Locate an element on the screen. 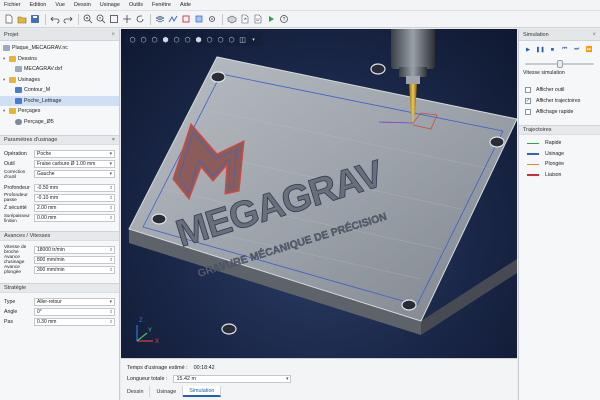 Image resolution: width=600 pixels, height=400 pixels. angle-field: 0° is located at coordinates (74, 312).